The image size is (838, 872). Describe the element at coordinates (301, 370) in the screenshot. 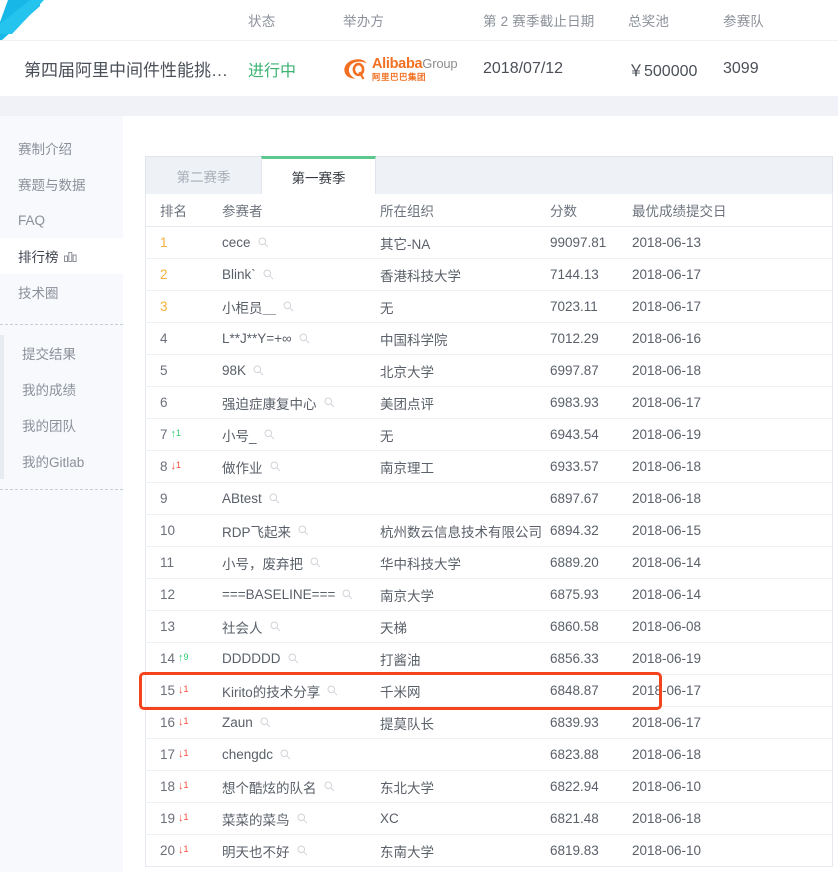

I see `cell-participant: 98K` at that location.